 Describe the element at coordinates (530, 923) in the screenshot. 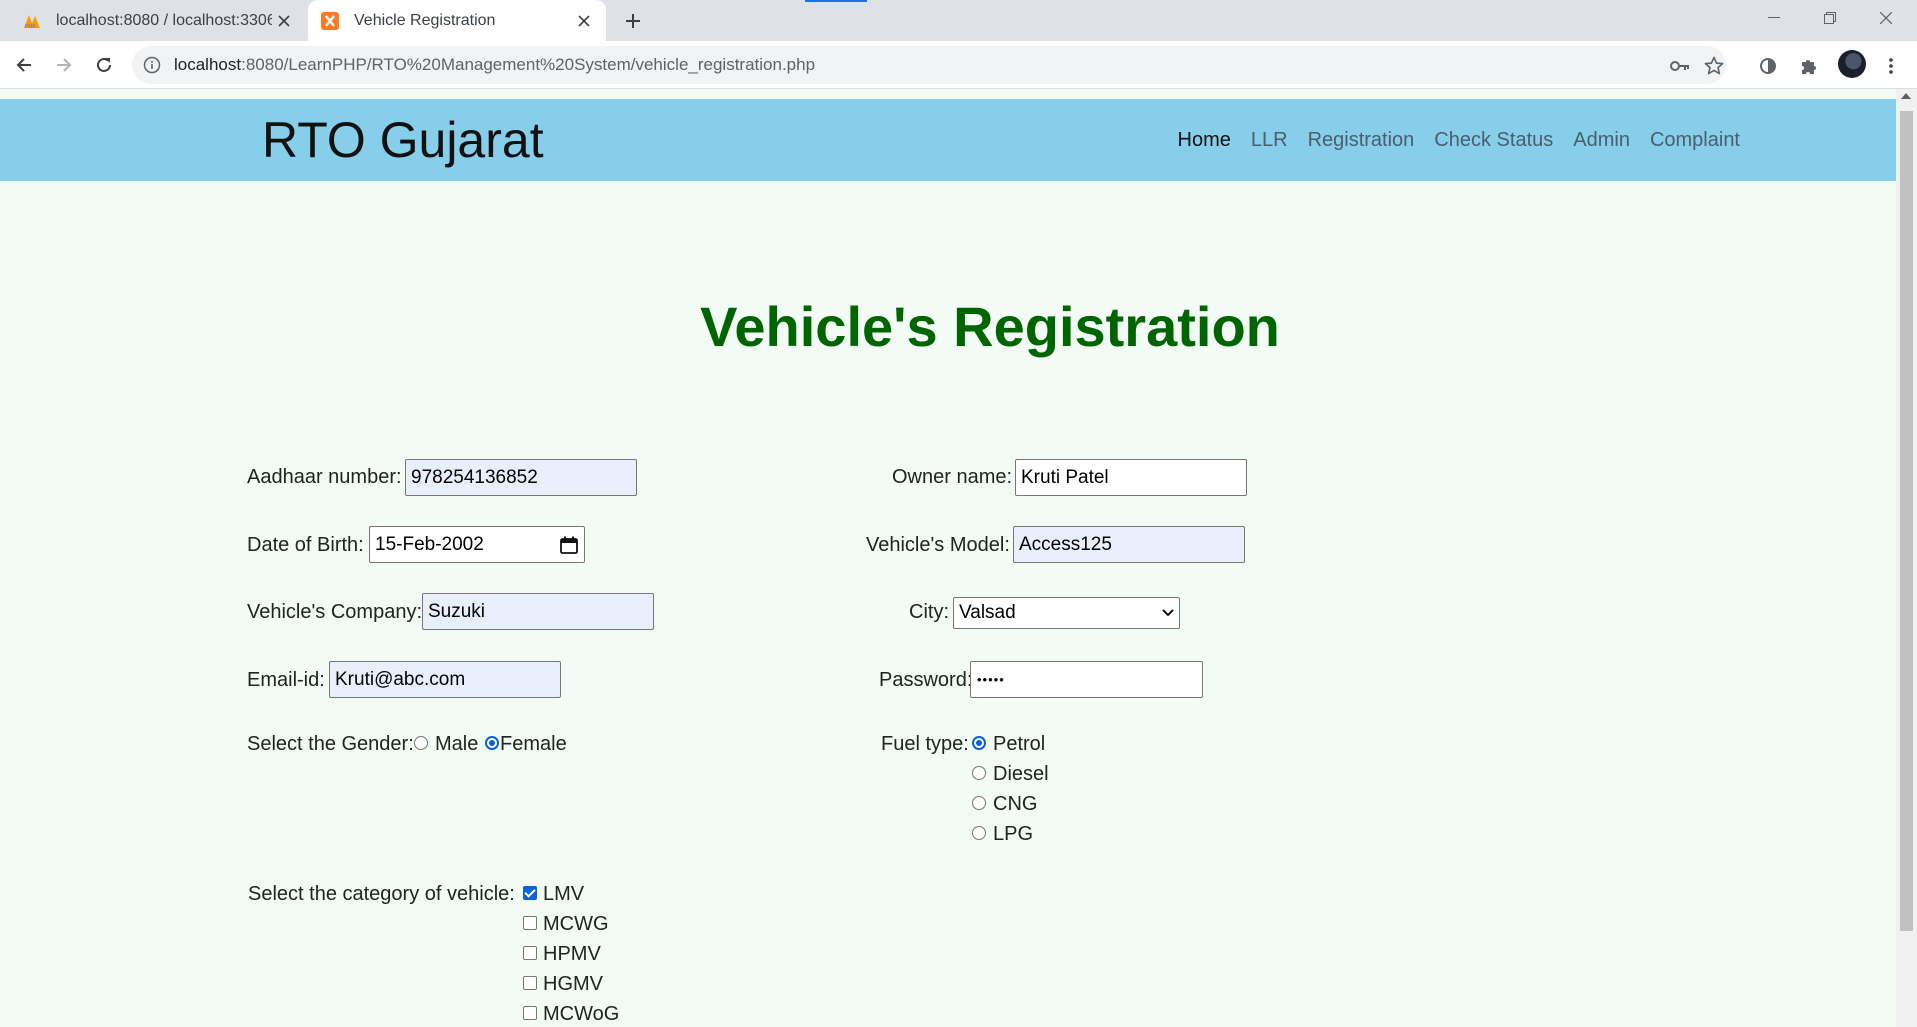

I see `category-mcwg-checkbox` at that location.